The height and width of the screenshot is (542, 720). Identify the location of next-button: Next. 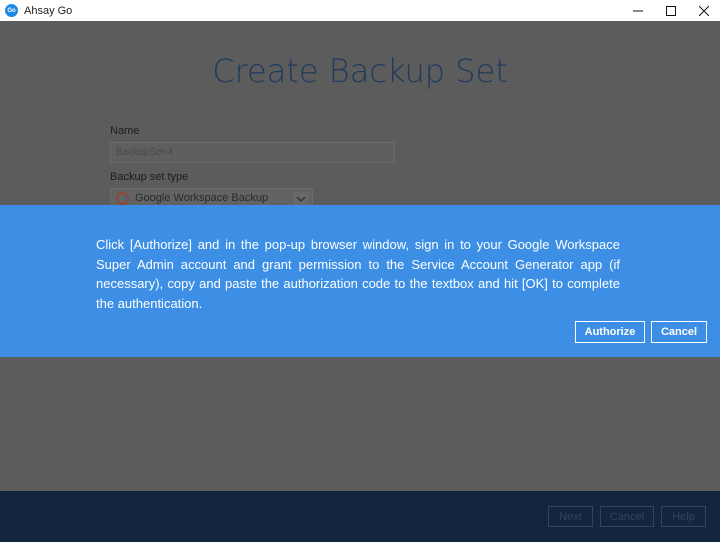
(570, 516).